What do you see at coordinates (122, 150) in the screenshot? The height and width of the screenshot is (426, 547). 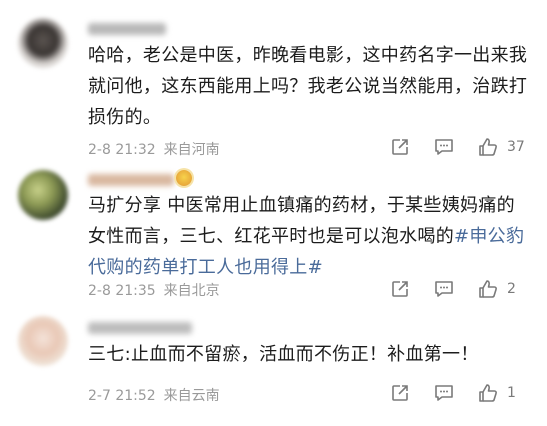 I see `comment-time: 2-8 21:32` at bounding box center [122, 150].